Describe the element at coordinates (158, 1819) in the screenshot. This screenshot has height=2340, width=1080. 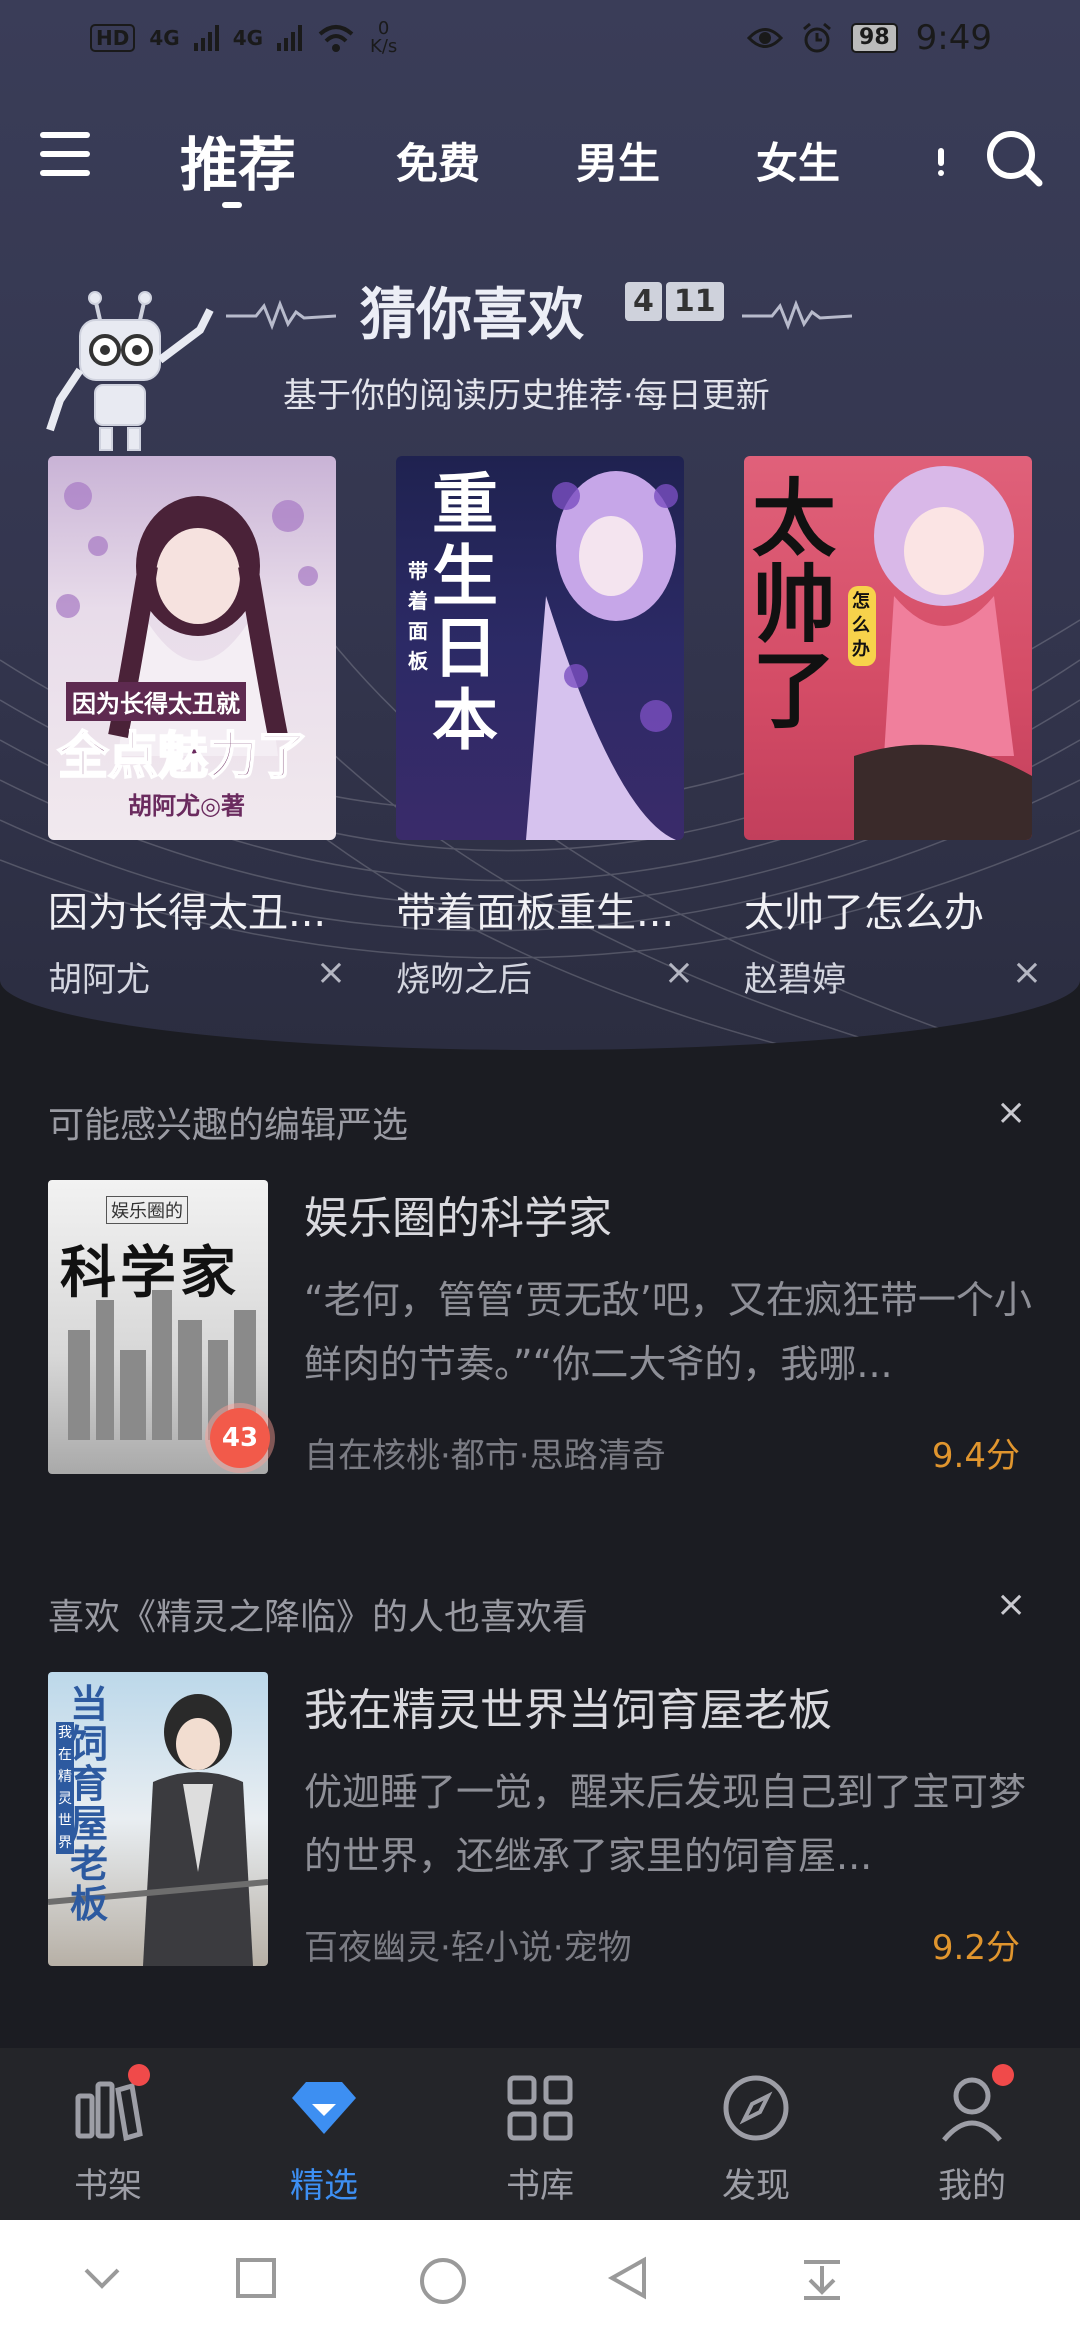
I see `book-cover: 当饲育屋老板 我在精灵世界` at that location.